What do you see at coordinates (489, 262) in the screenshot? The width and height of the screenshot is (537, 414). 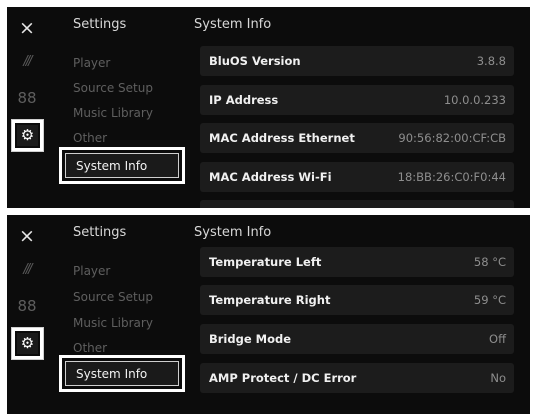 I see `info-value: 58 °C` at bounding box center [489, 262].